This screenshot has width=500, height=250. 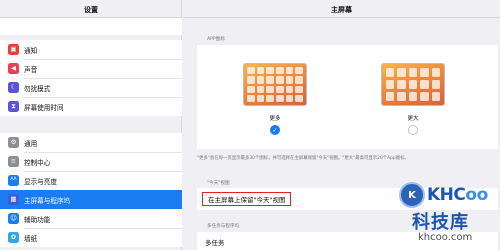 I want to click on detail-divider, so click(x=341, y=17).